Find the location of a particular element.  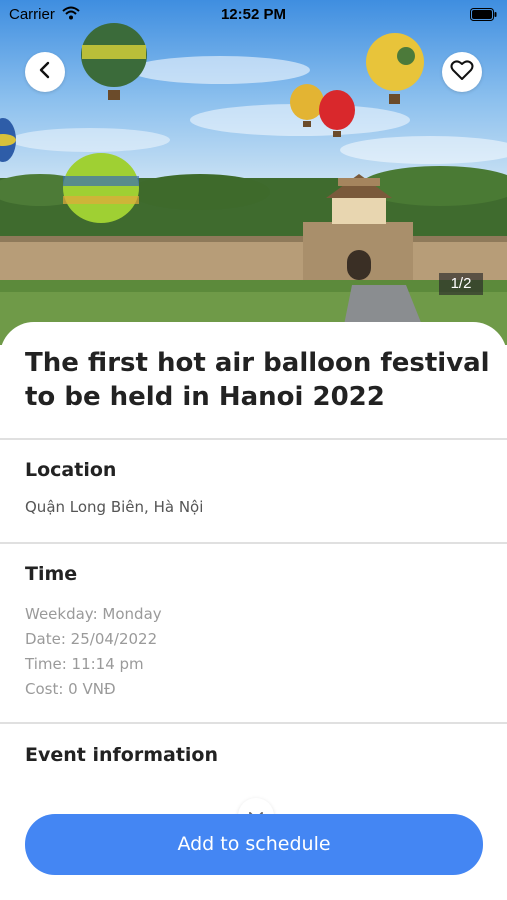

location-heading: Location is located at coordinates (71, 470).